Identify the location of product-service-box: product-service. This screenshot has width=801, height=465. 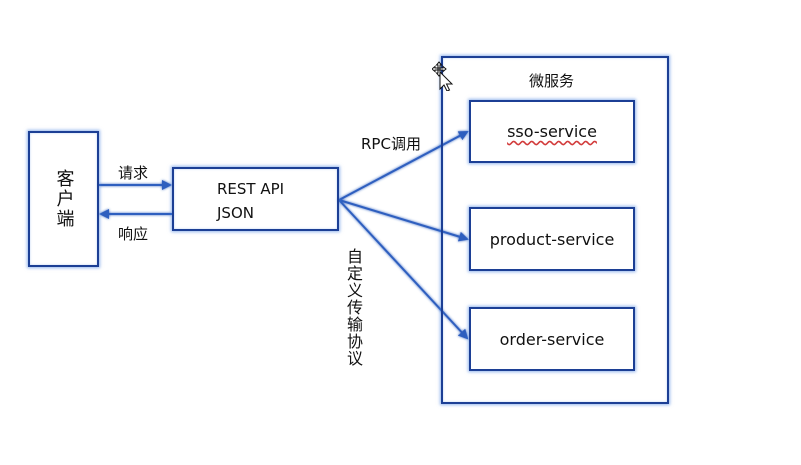
(552, 239).